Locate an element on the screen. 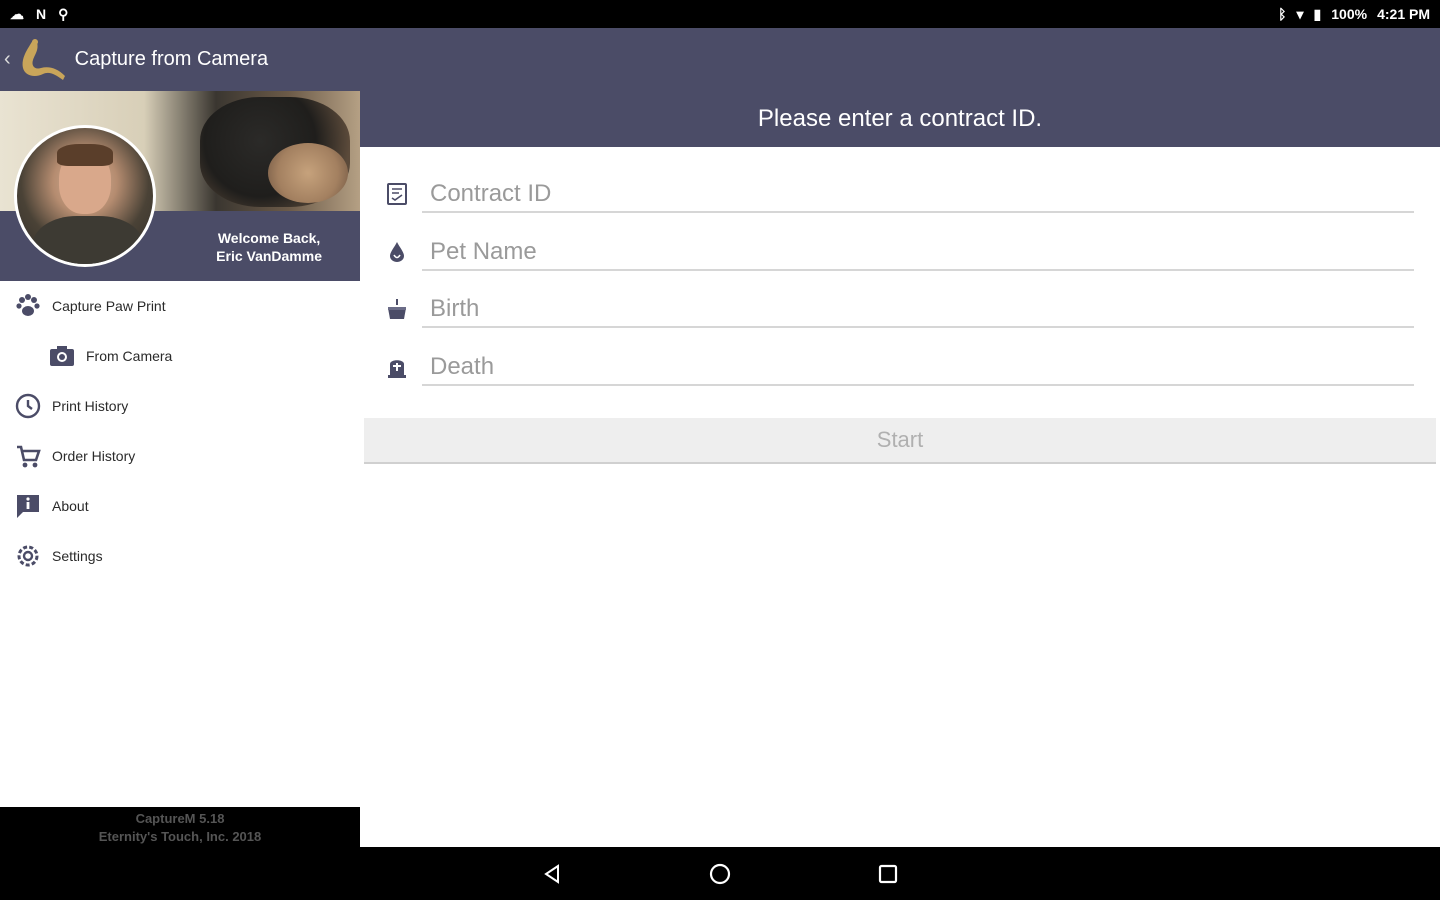 The height and width of the screenshot is (900, 1440). pet-icon is located at coordinates (397, 252).